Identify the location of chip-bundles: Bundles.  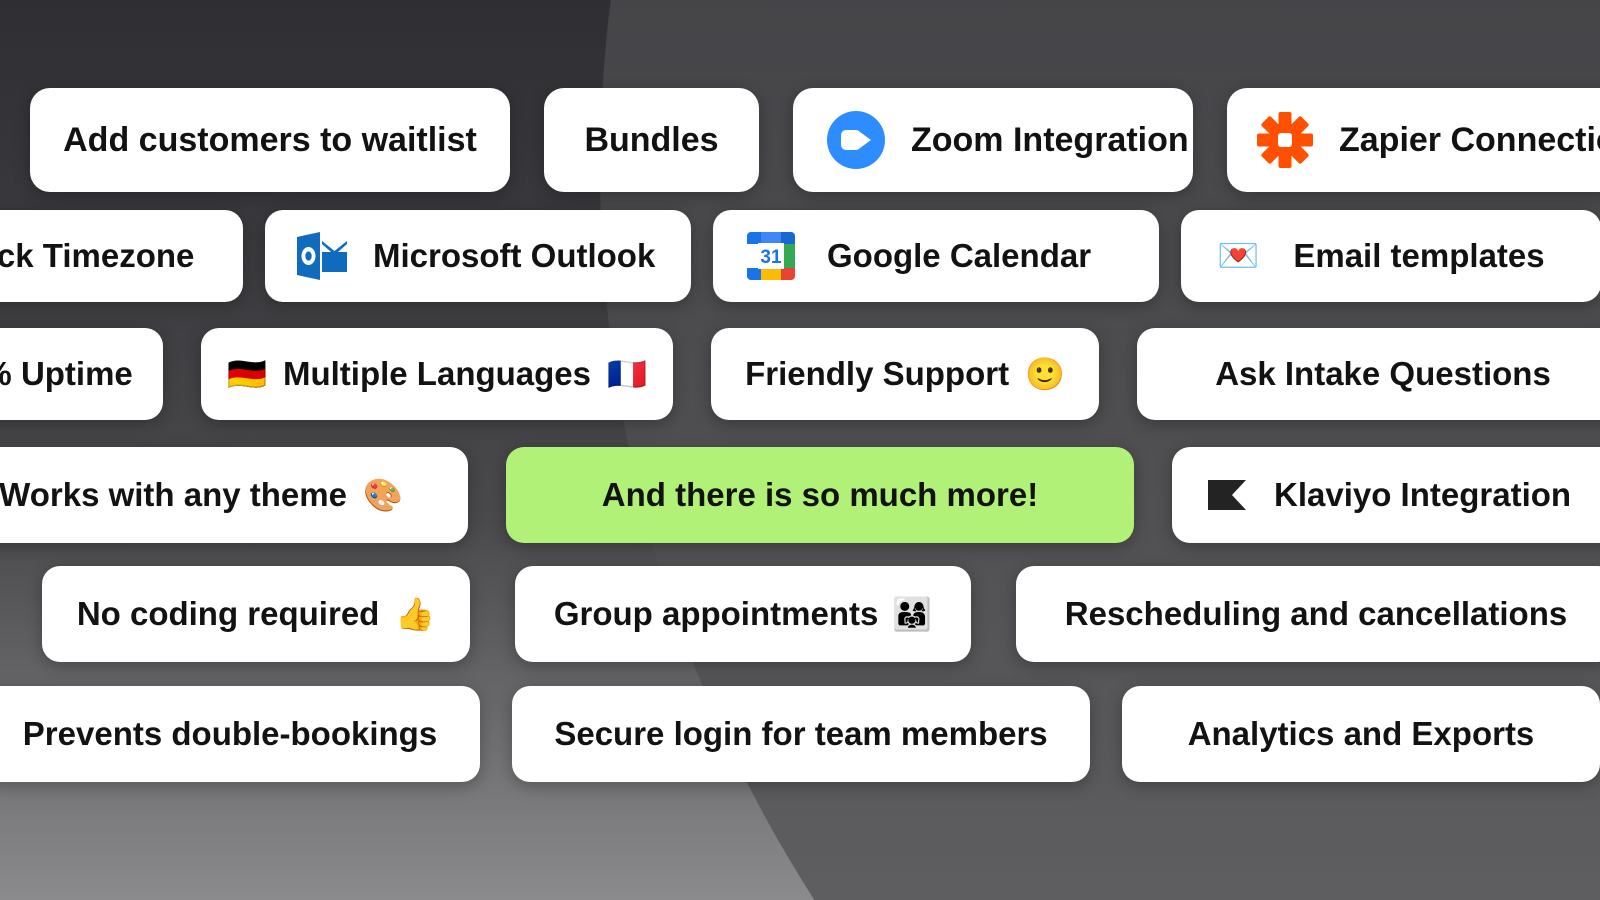
(651, 140).